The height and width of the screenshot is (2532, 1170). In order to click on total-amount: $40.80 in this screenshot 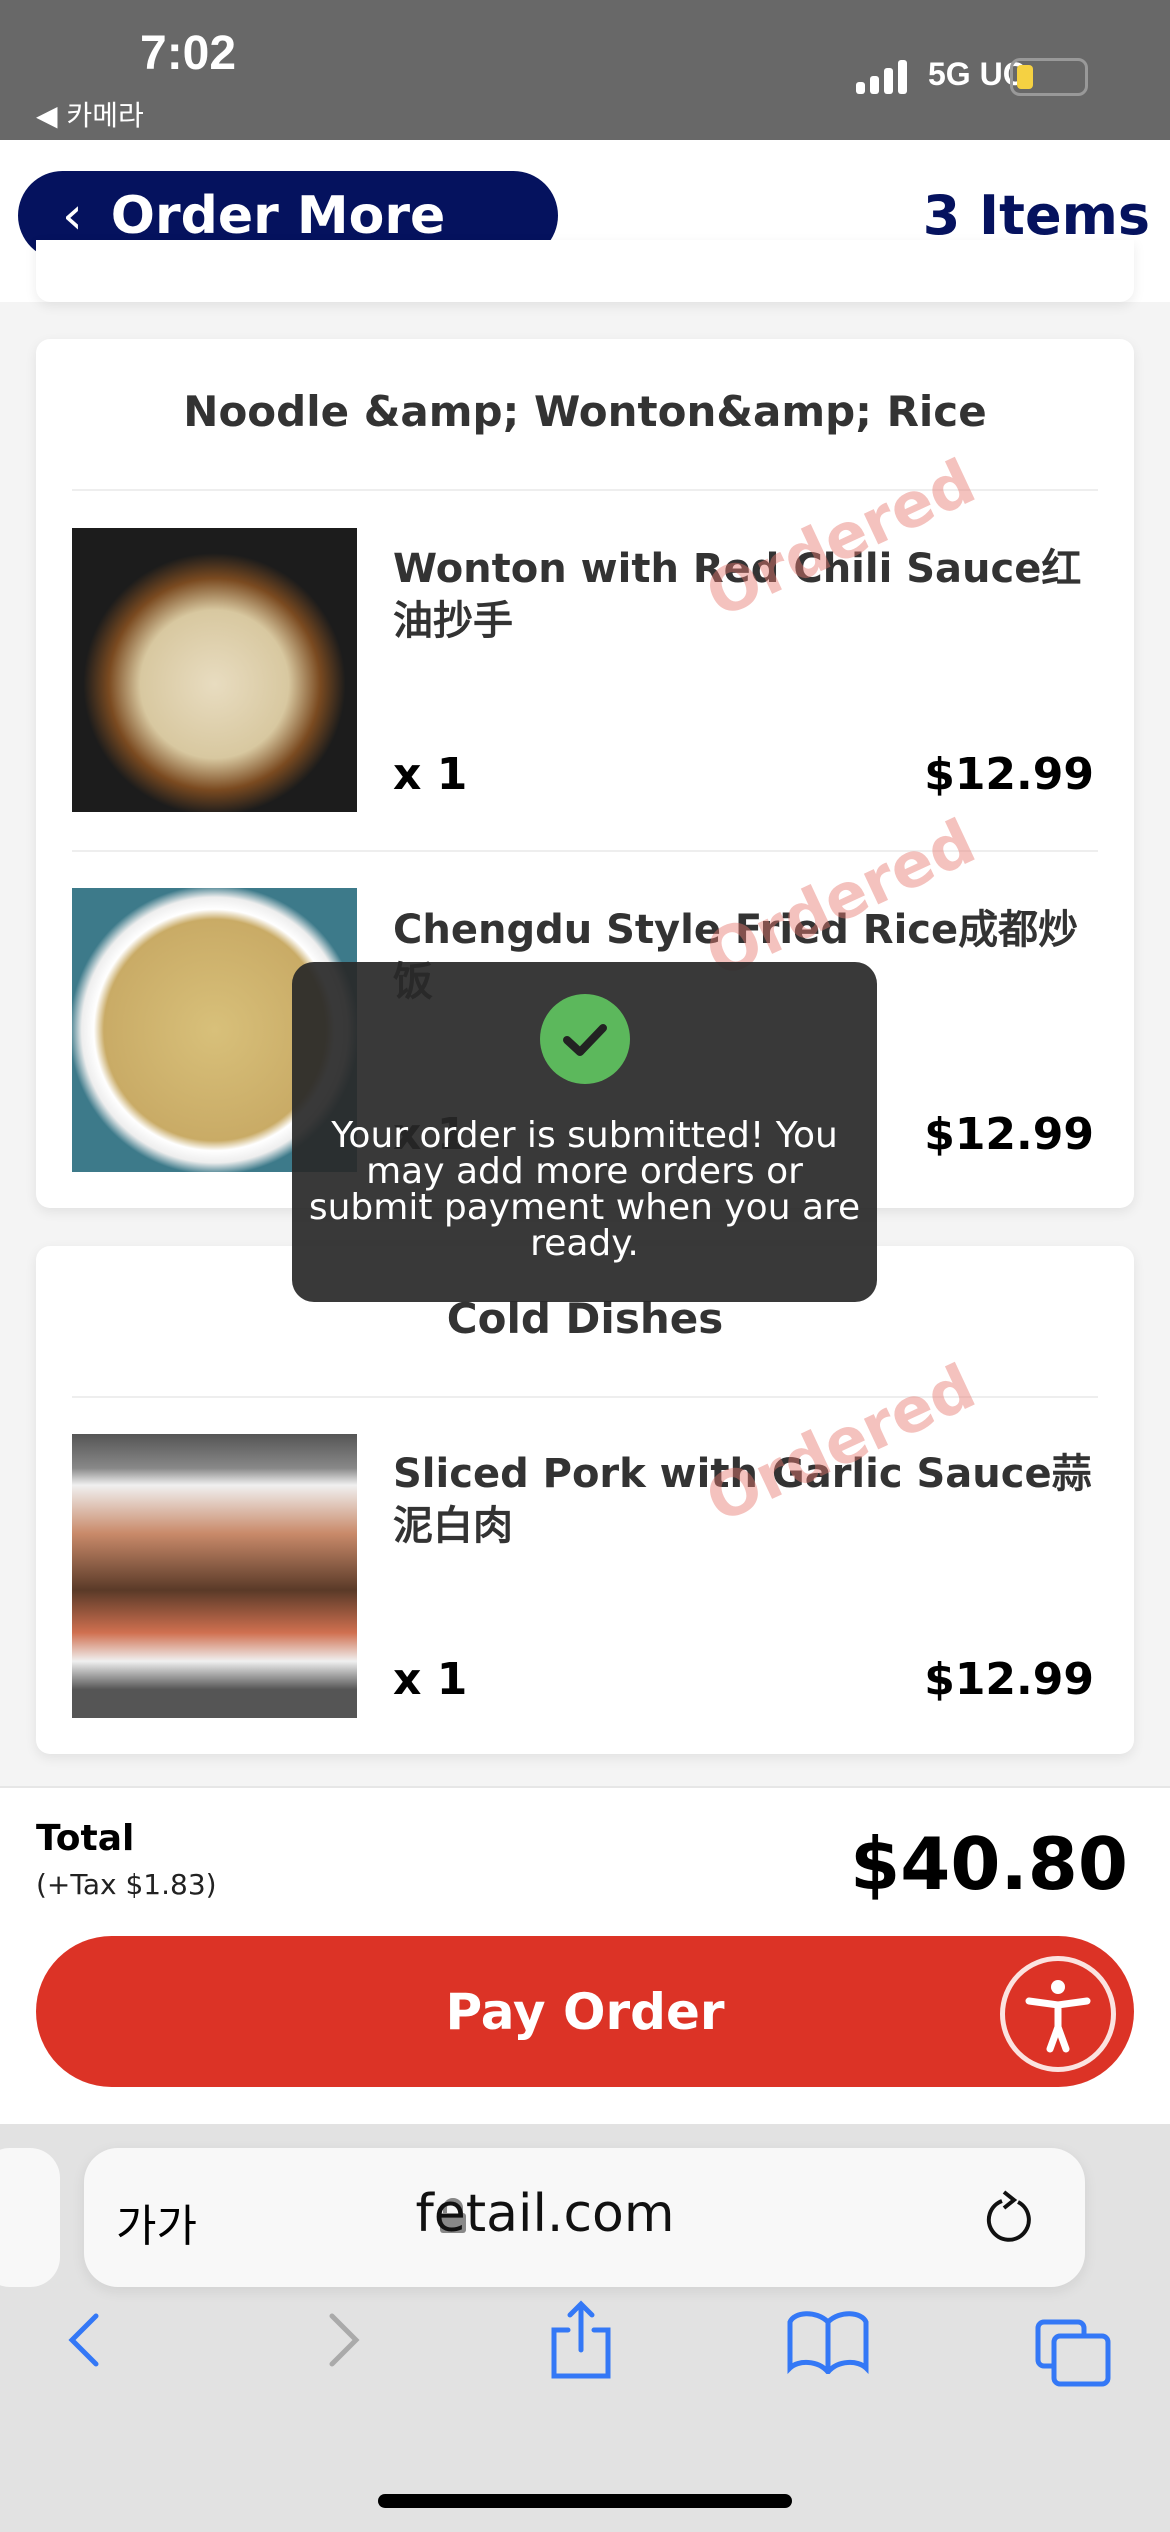, I will do `click(989, 1864)`.